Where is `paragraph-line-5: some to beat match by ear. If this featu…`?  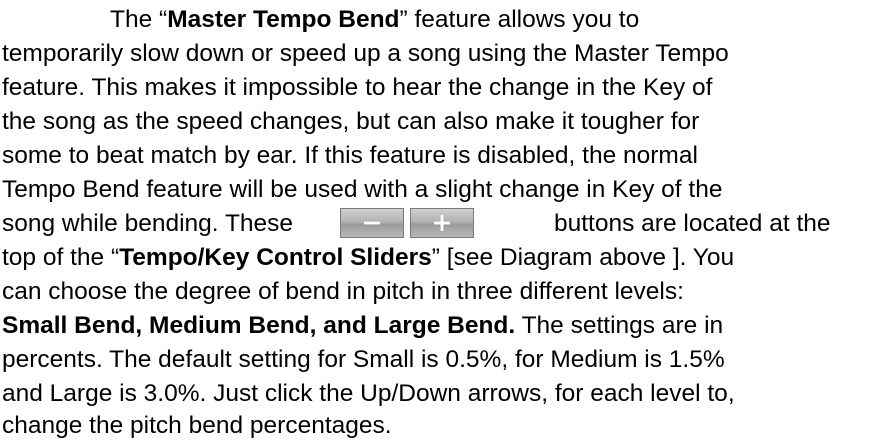
paragraph-line-5: some to beat match by ear. If this featu… is located at coordinates (447, 156).